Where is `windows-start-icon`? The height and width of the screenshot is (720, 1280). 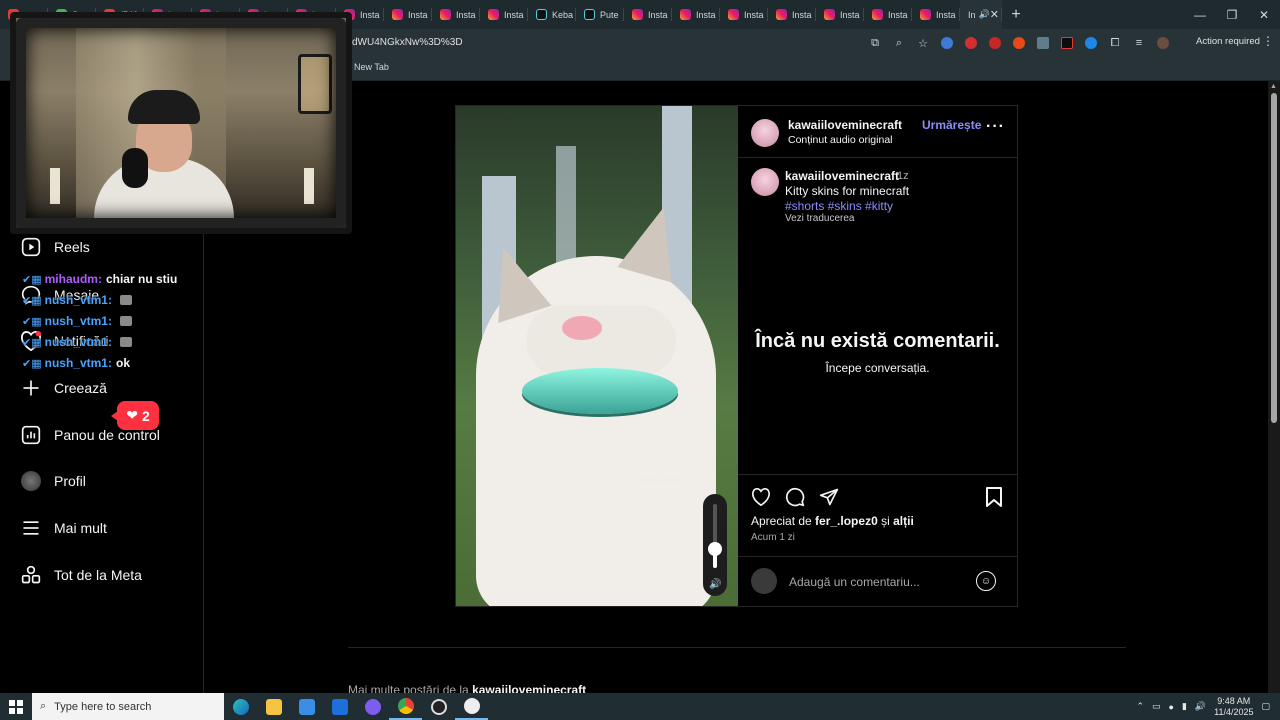
windows-start-icon is located at coordinates (16, 706).